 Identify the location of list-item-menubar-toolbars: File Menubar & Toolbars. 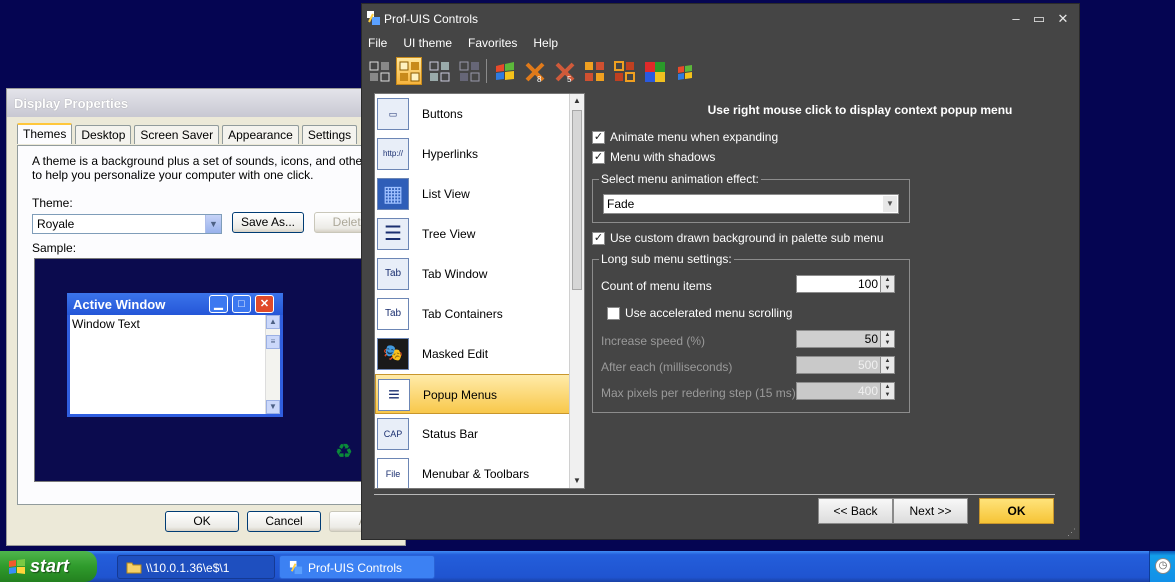
(472, 471).